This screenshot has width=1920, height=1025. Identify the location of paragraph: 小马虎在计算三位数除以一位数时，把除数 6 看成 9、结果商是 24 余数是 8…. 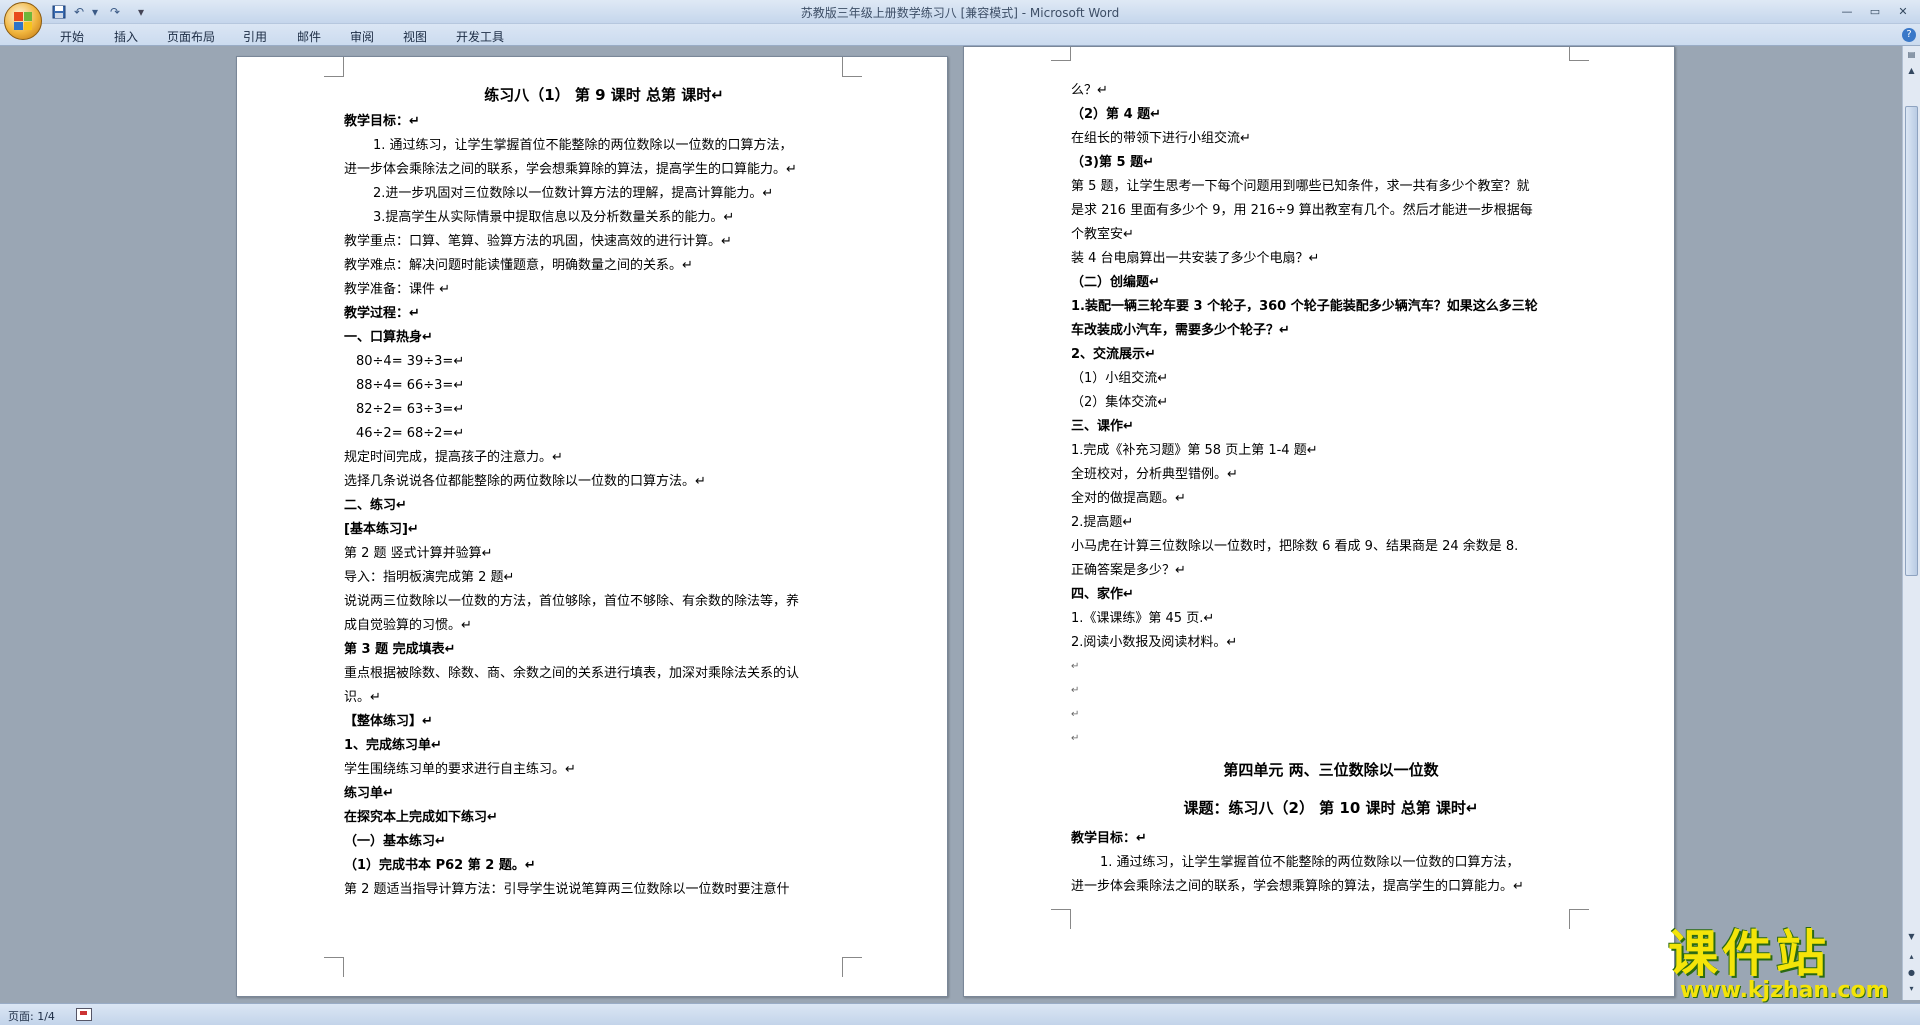
(1295, 546).